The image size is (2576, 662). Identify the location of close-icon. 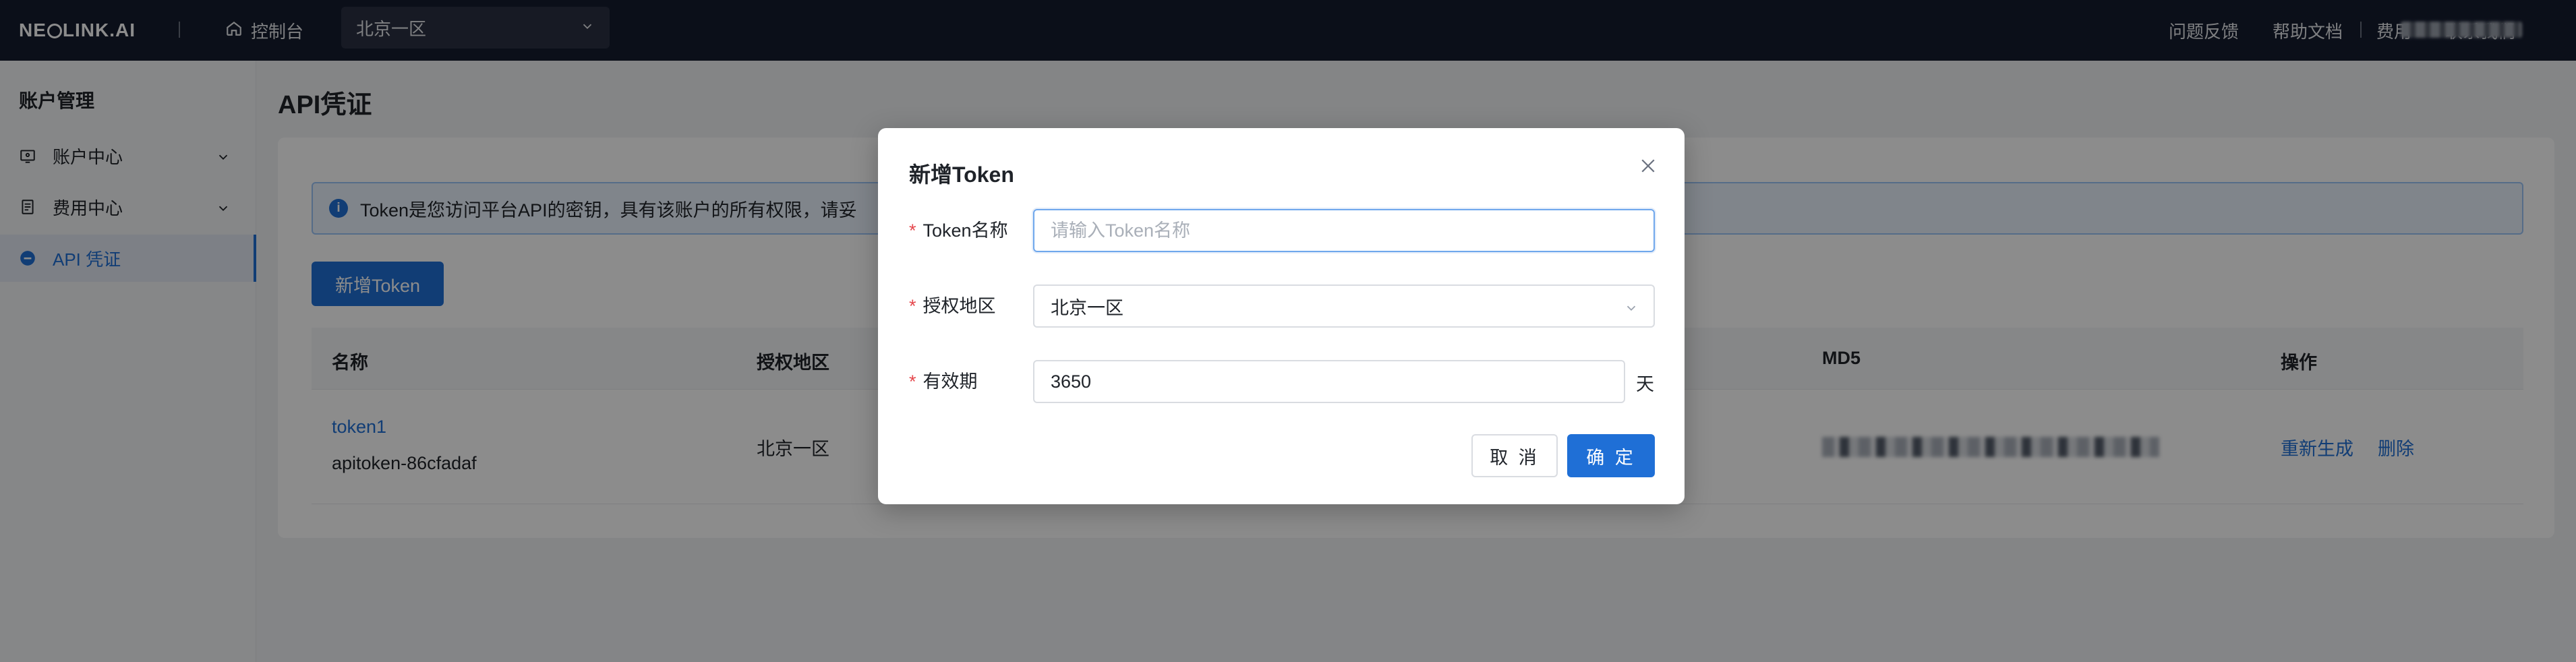
(1648, 166).